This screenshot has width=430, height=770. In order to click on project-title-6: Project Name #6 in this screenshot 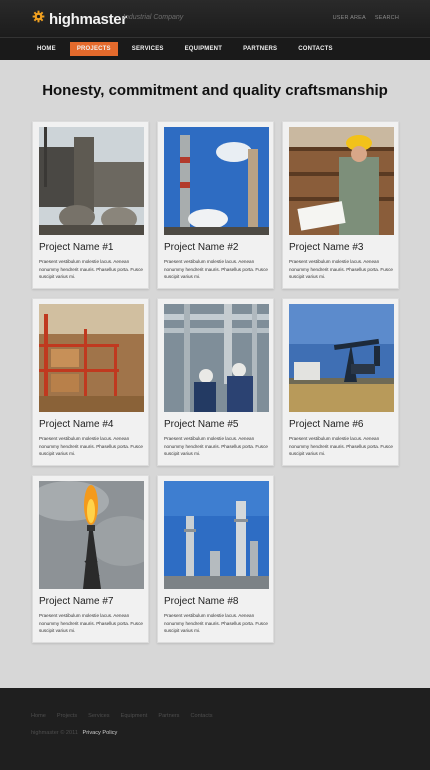, I will do `click(326, 424)`.